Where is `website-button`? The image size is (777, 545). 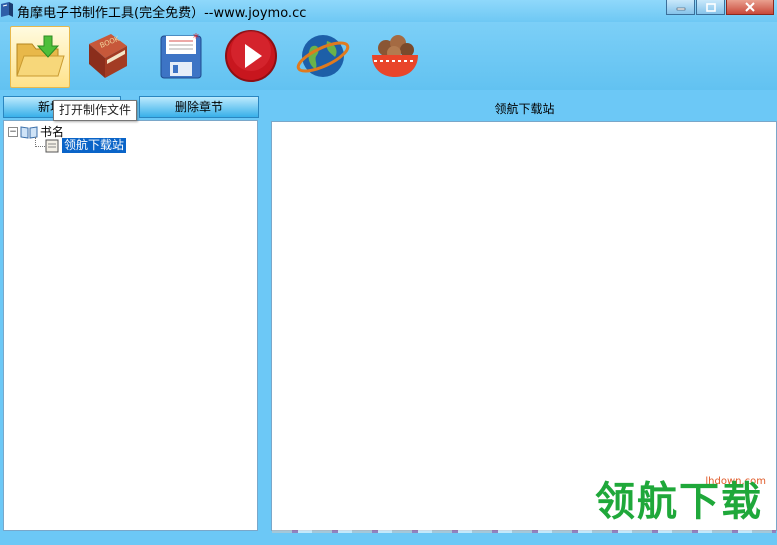 website-button is located at coordinates (323, 56).